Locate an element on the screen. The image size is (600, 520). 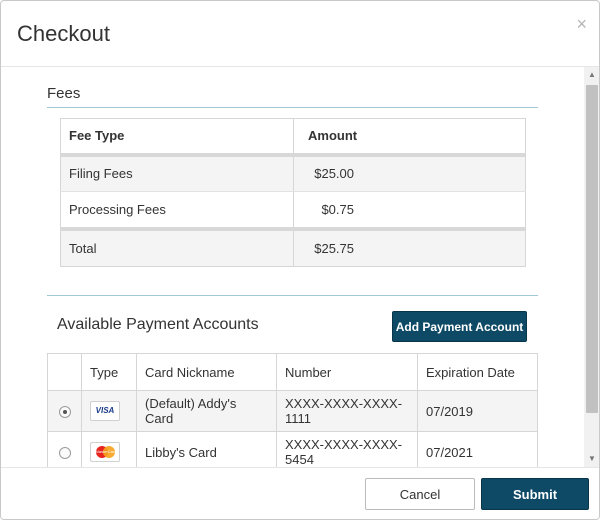
visa-card-icon: VISA is located at coordinates (105, 411).